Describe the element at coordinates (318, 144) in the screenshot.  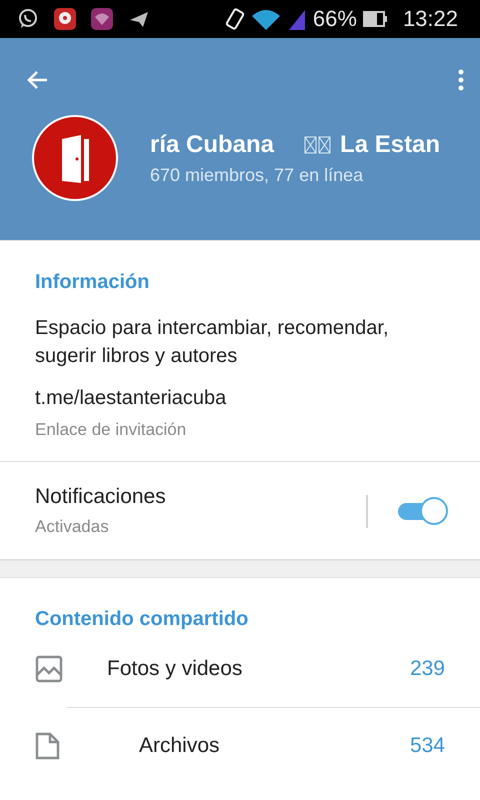
I see `missing-glyph-icon` at that location.